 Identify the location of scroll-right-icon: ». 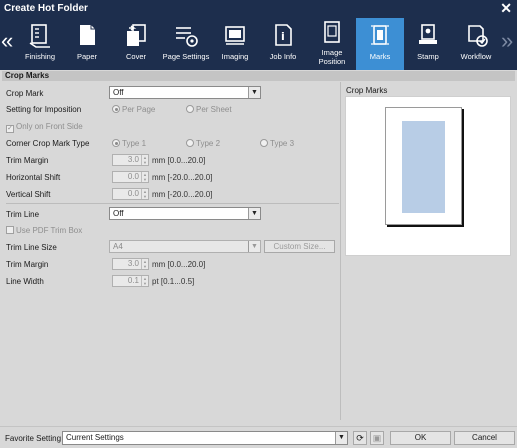
(507, 41).